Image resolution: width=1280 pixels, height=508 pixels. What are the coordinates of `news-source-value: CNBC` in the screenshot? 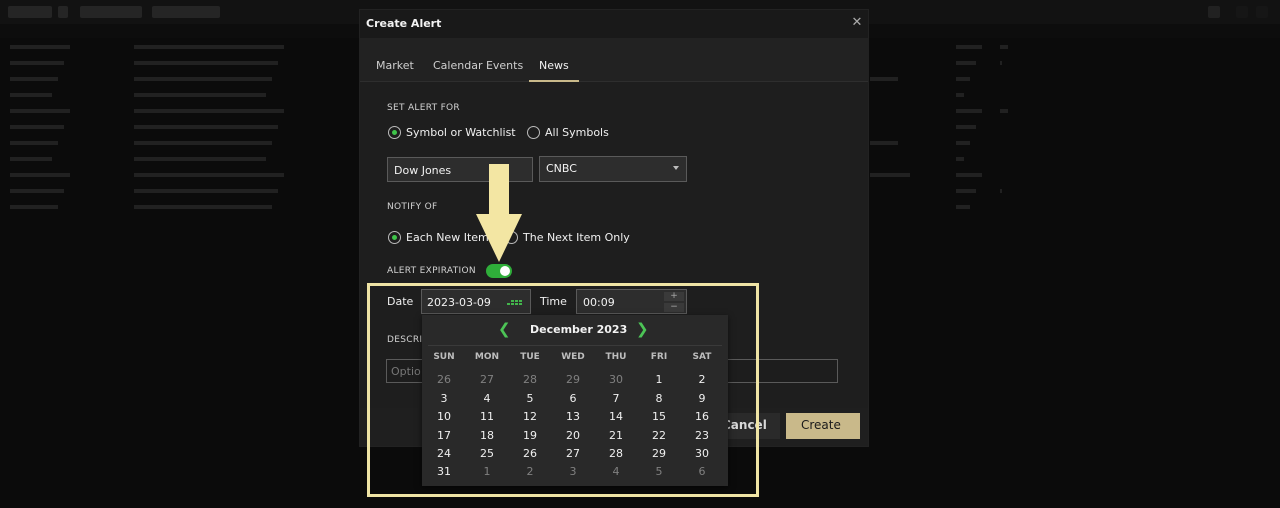 It's located at (561, 168).